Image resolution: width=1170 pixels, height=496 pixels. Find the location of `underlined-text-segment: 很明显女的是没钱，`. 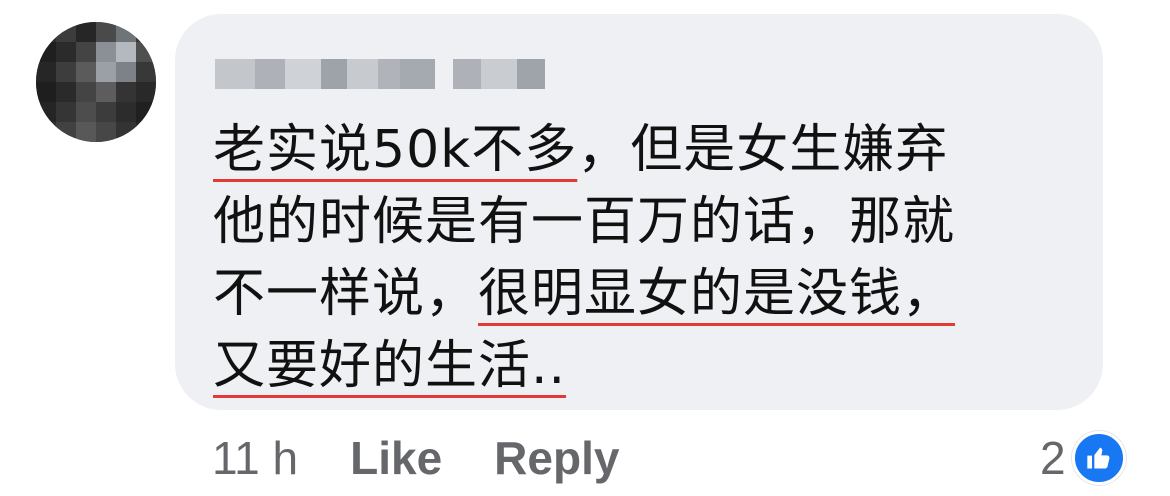

underlined-text-segment: 很明显女的是没钱， is located at coordinates (717, 294).